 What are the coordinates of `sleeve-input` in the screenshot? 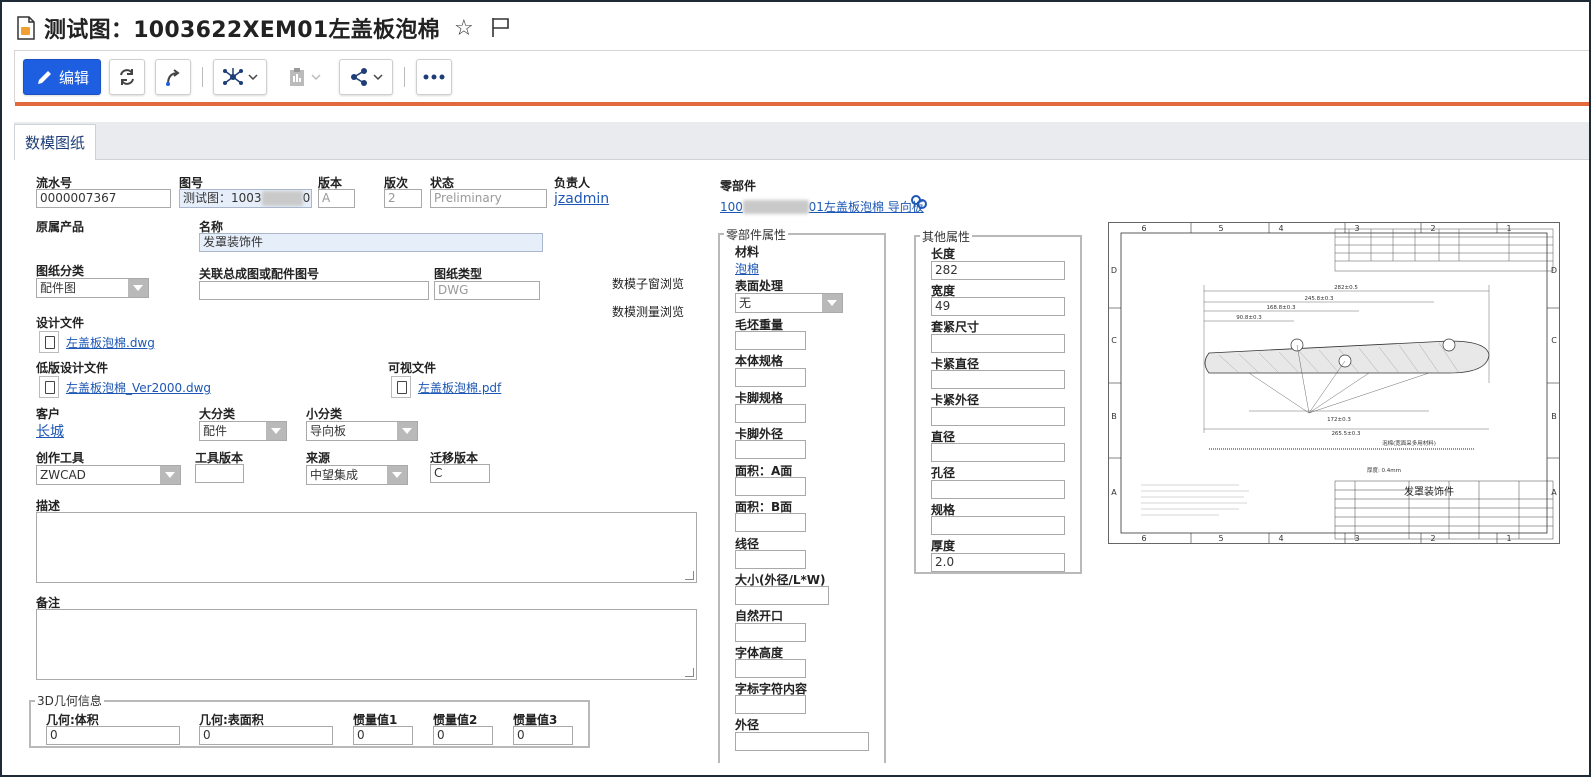 It's located at (998, 343).